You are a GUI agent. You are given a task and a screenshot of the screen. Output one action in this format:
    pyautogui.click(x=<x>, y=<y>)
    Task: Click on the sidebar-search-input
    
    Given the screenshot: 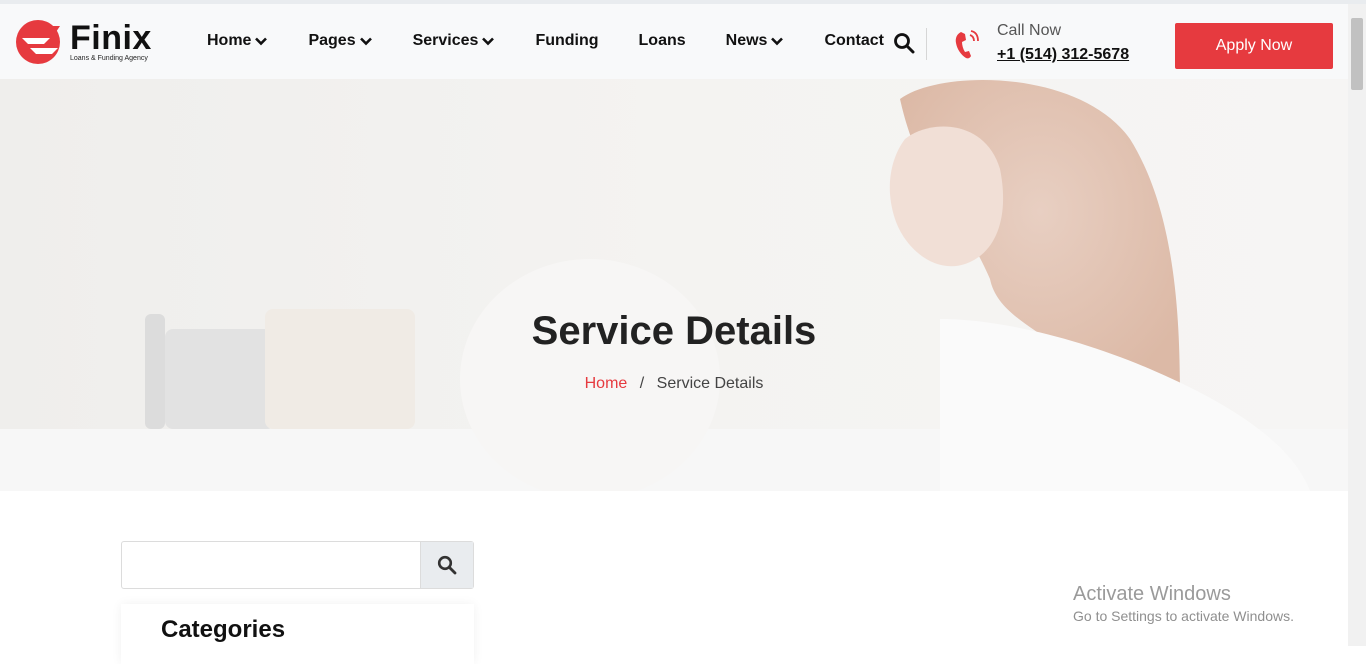 What is the action you would take?
    pyautogui.click(x=271, y=565)
    